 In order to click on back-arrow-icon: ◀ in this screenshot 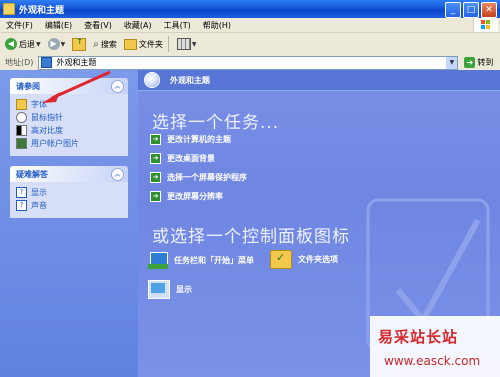, I will do `click(11, 44)`.